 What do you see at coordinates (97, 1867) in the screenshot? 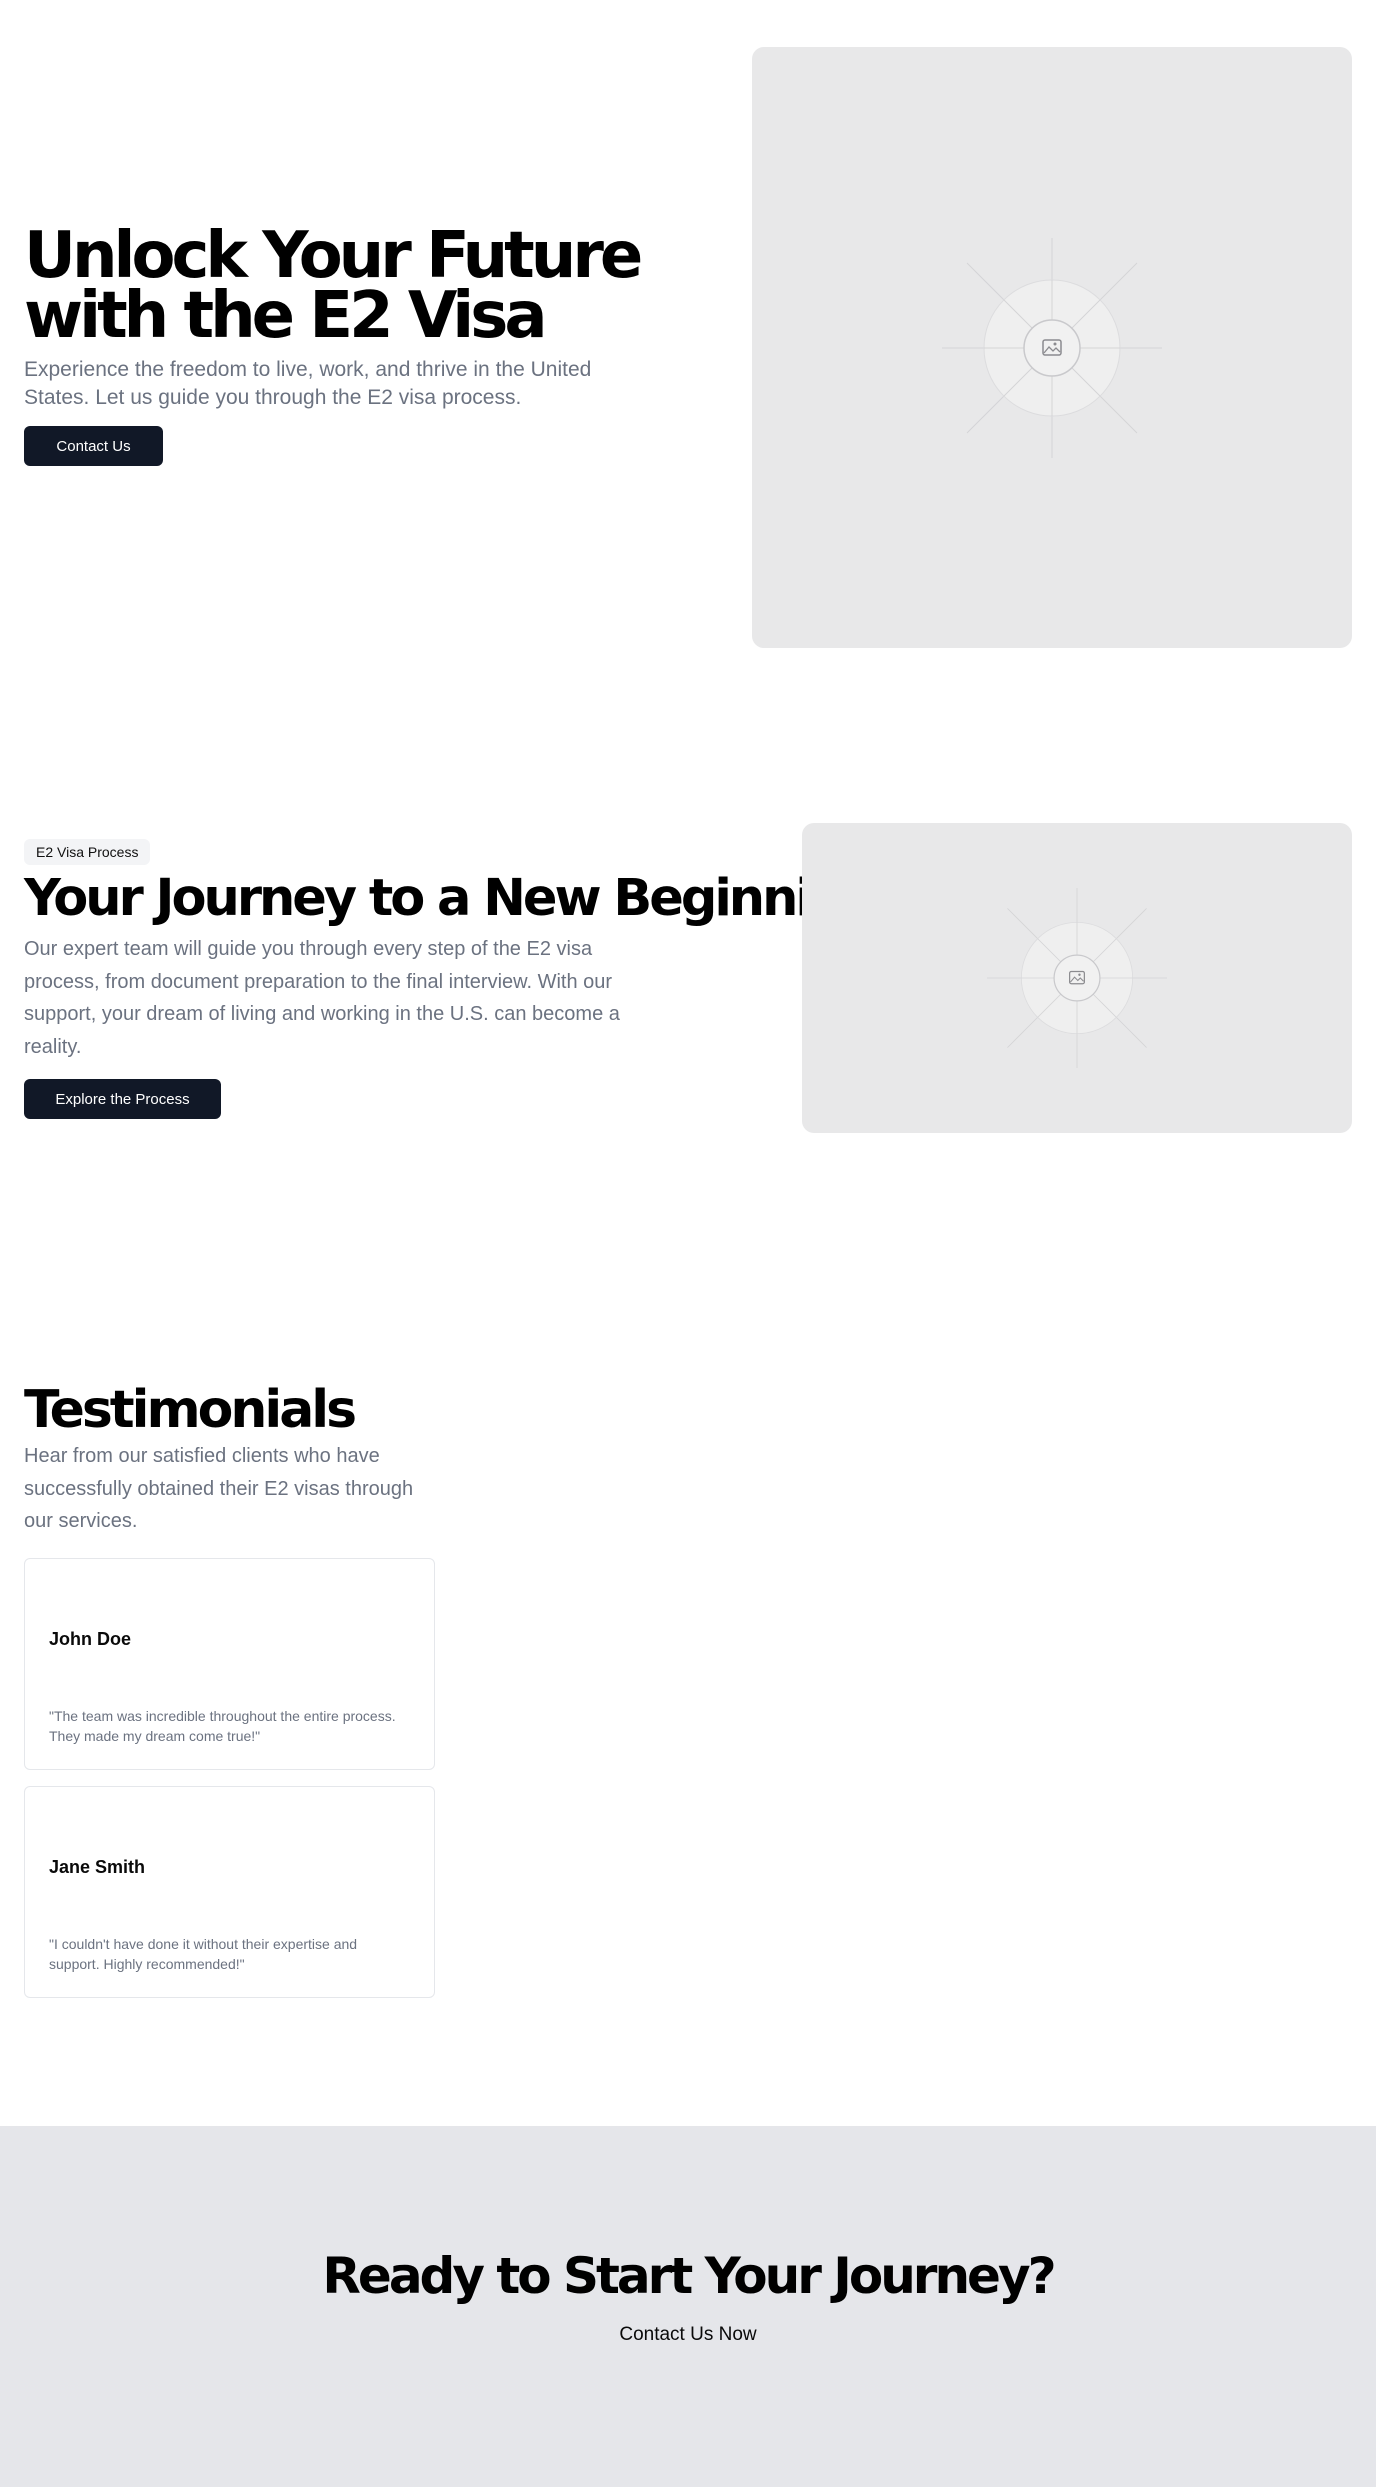
I see `testimonial-author: Jane Smith` at bounding box center [97, 1867].